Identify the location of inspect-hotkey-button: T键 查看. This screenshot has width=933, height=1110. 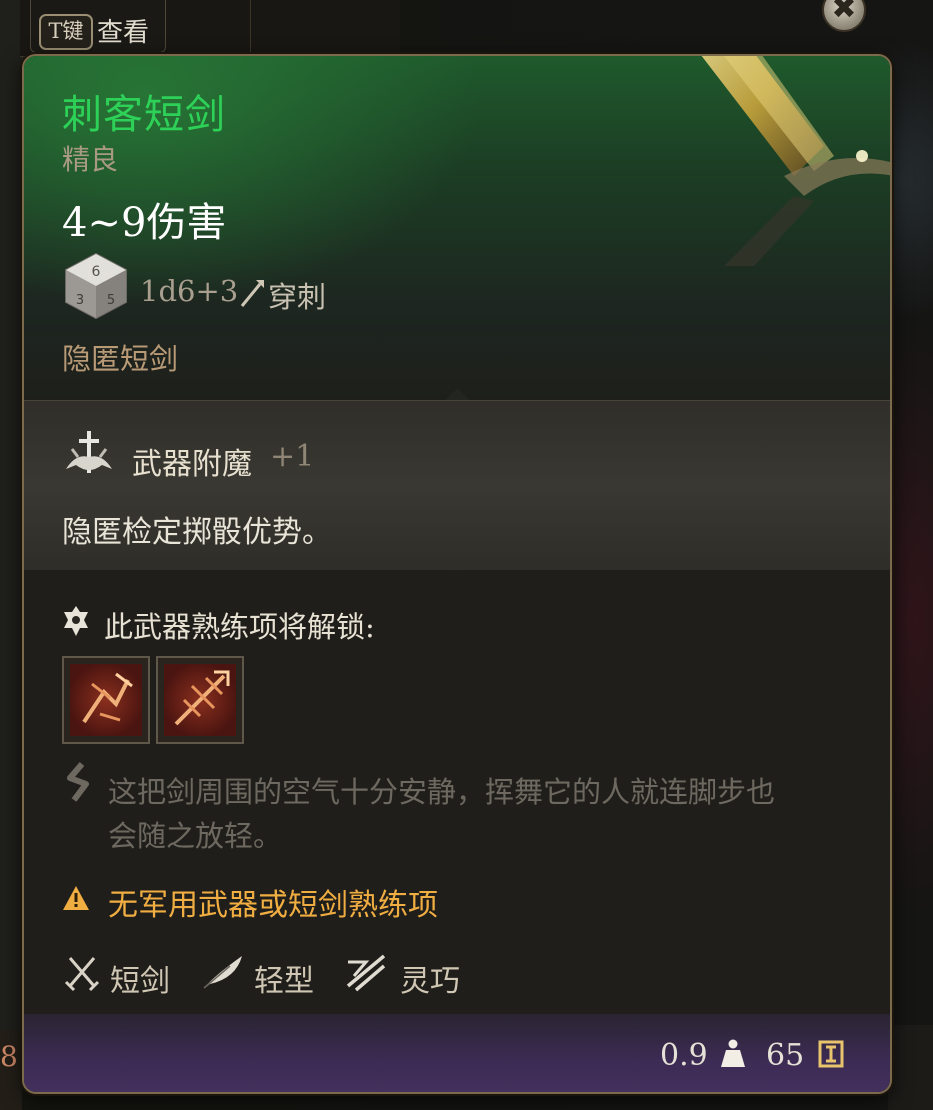
(98, 26).